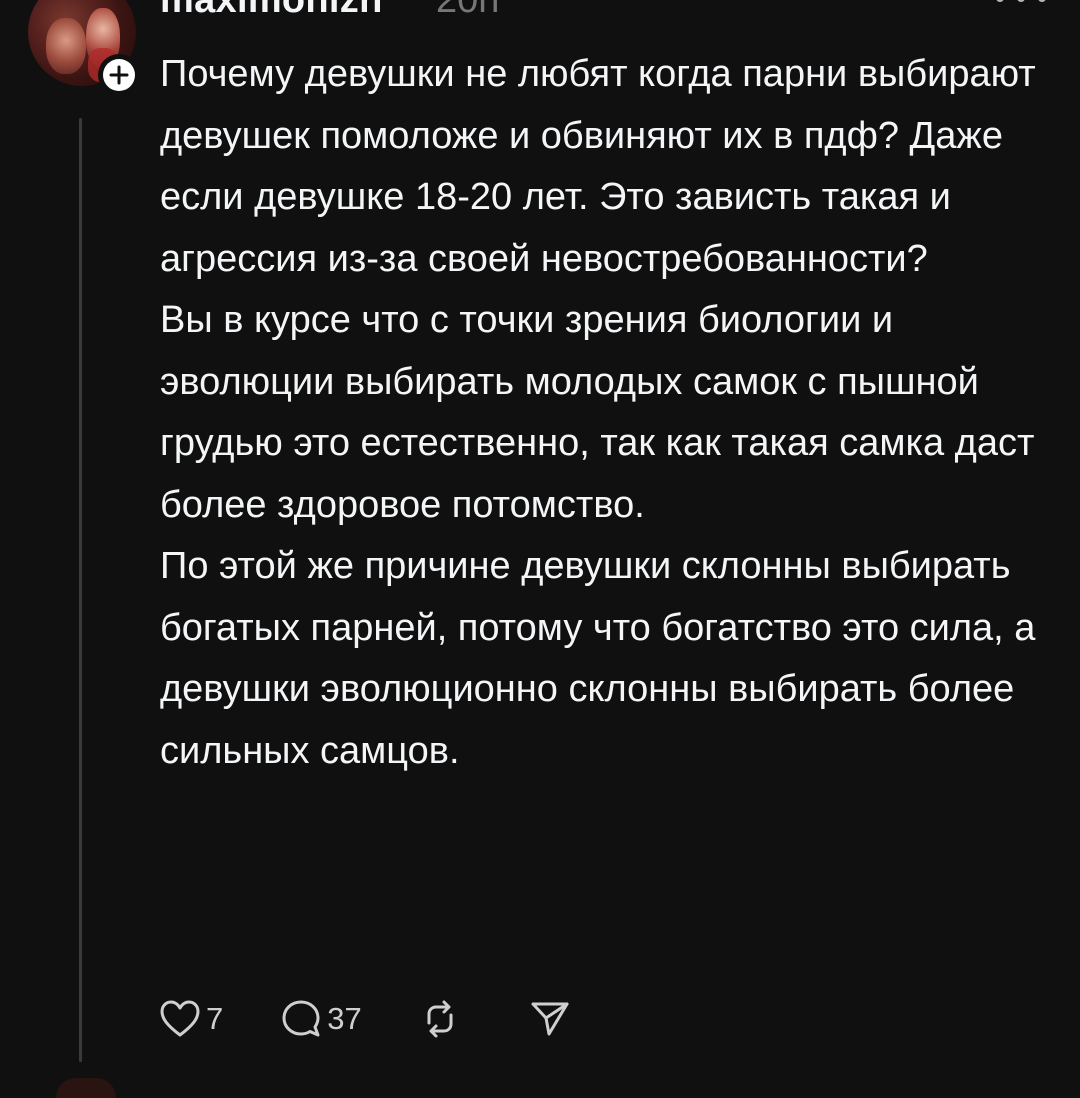 This screenshot has height=1098, width=1080. Describe the element at coordinates (86, 1088) in the screenshot. I see `next-post-avatar` at that location.